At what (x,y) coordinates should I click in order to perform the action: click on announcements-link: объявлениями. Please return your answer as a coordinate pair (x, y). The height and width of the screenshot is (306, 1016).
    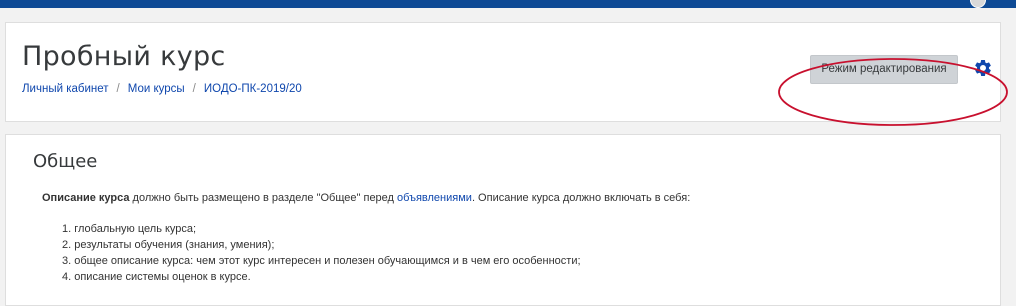
    Looking at the image, I should click on (434, 198).